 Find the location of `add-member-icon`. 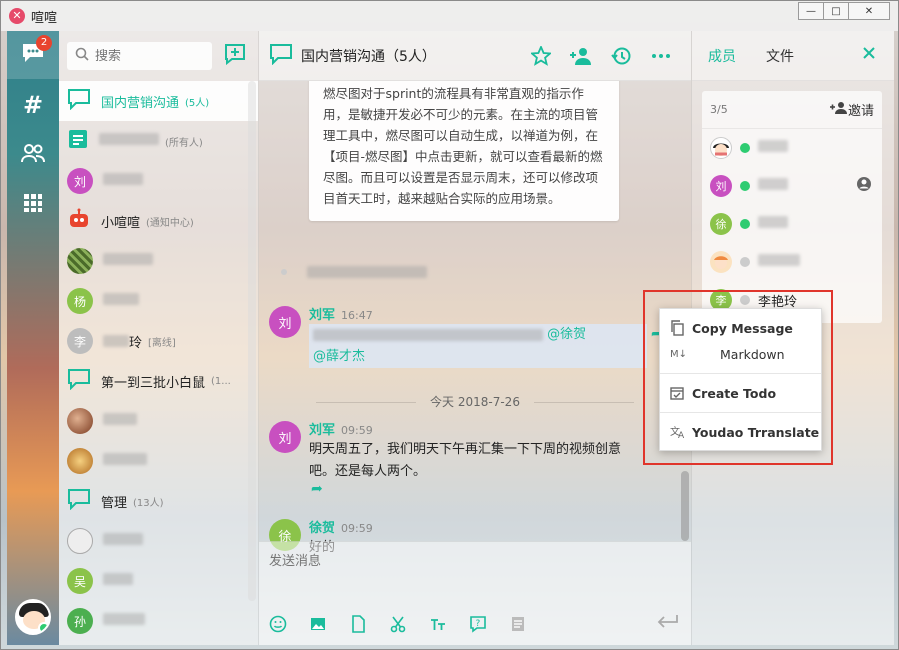

add-member-icon is located at coordinates (581, 56).